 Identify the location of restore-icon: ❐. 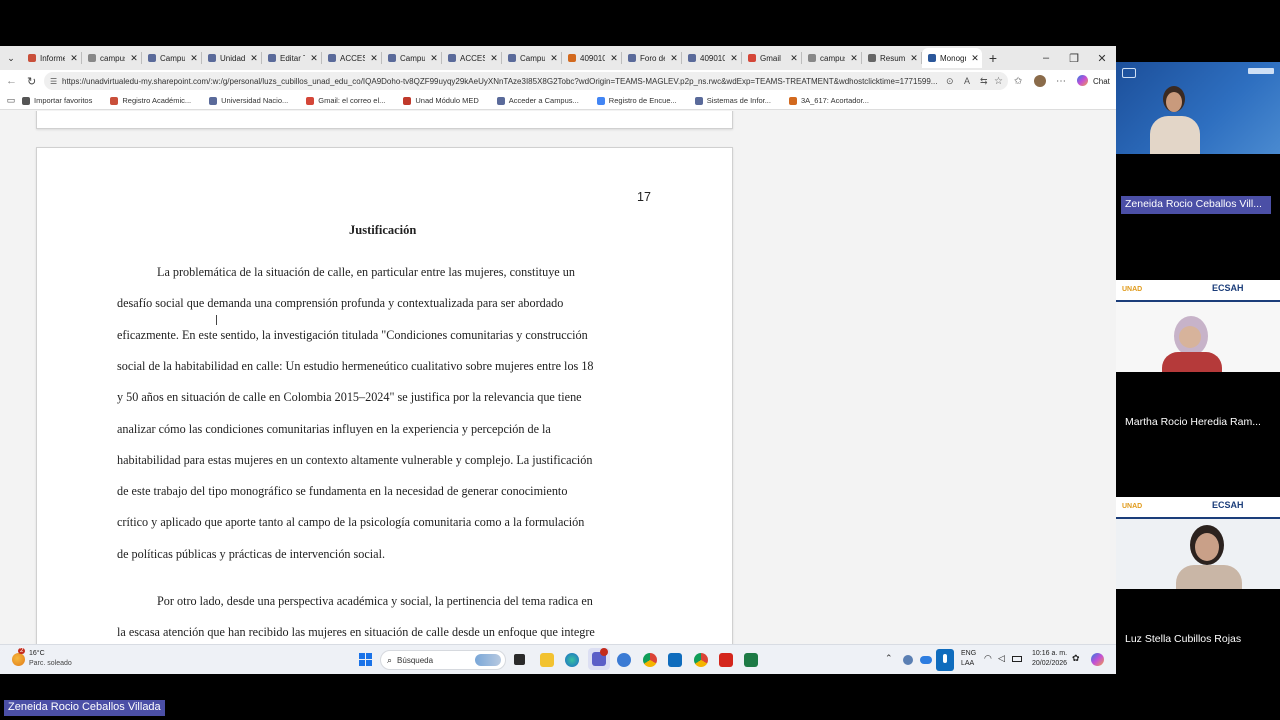
(1074, 58).